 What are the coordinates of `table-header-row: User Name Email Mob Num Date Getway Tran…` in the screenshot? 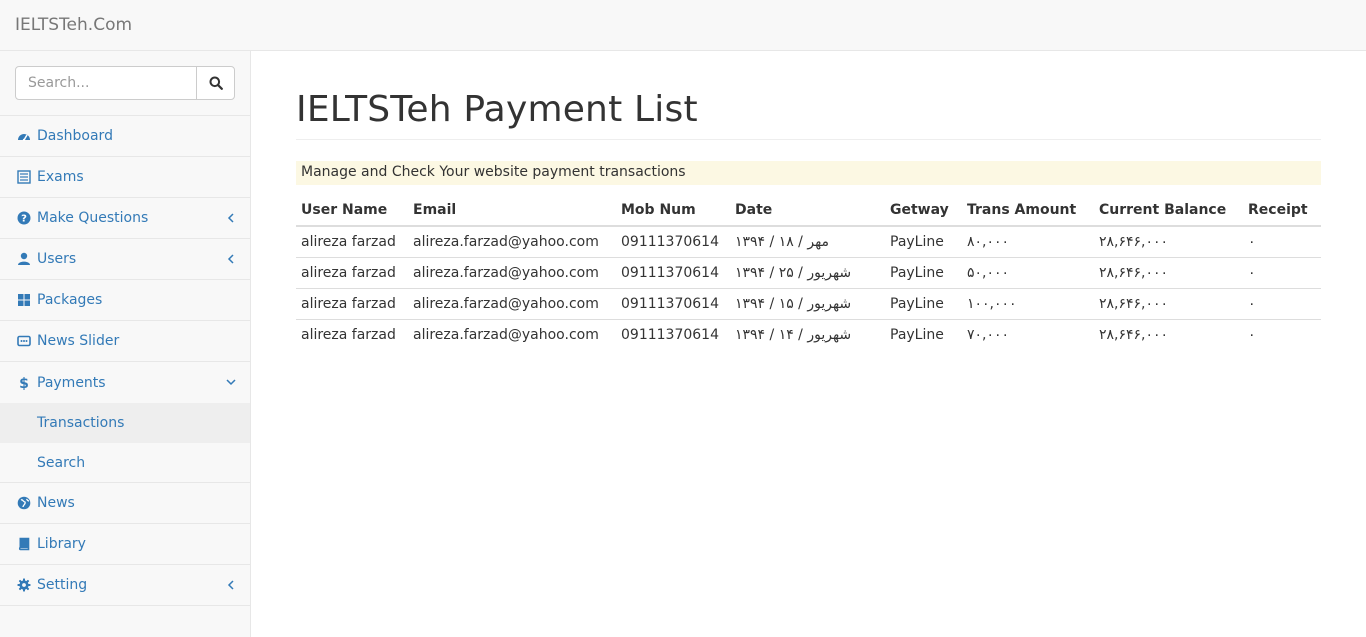 It's located at (808, 210).